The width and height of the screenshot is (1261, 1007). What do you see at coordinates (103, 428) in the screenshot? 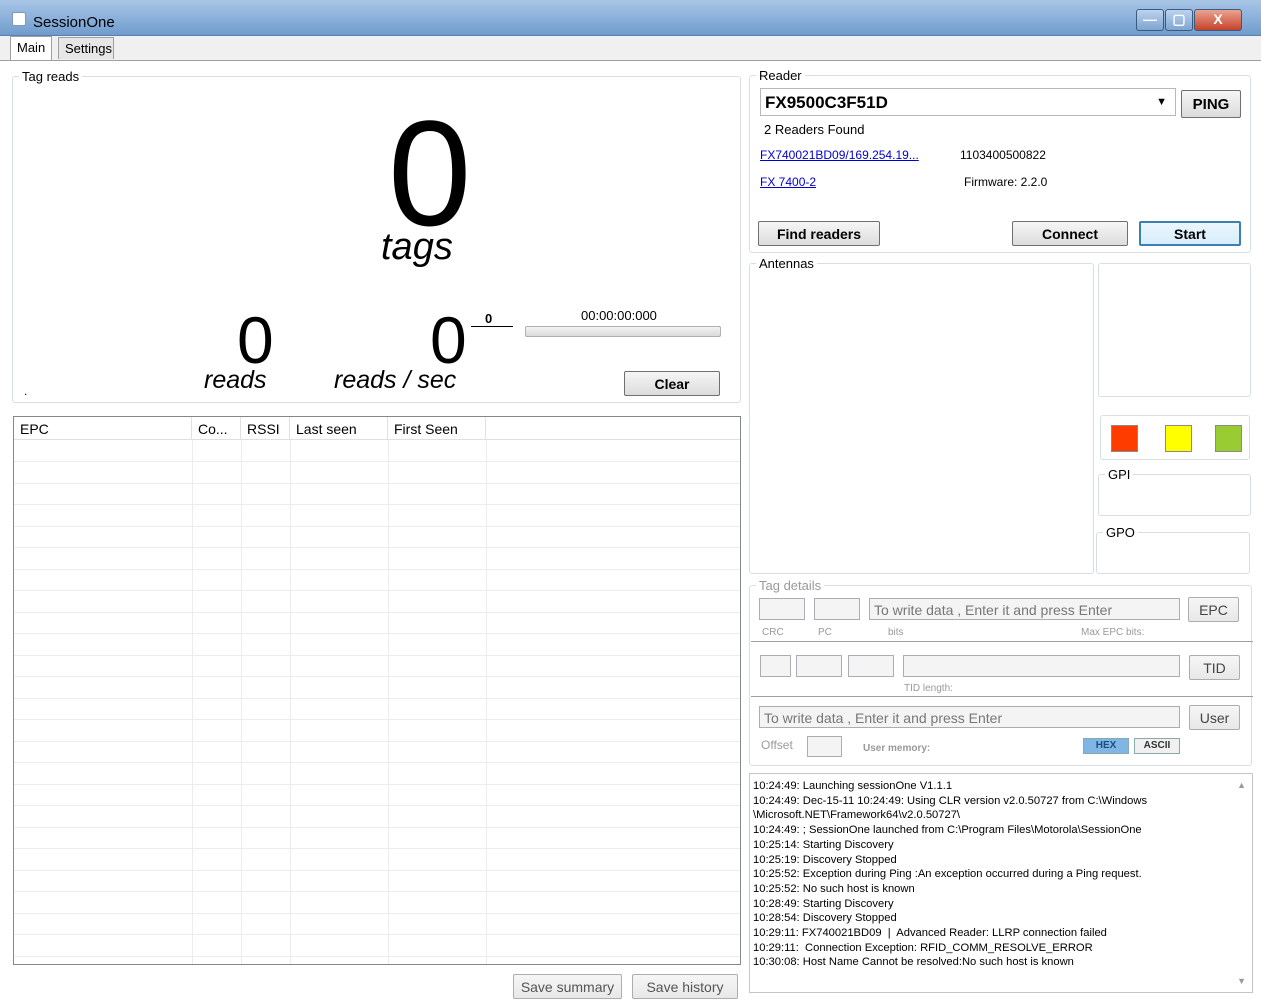
I see `col-epc: EPC` at bounding box center [103, 428].